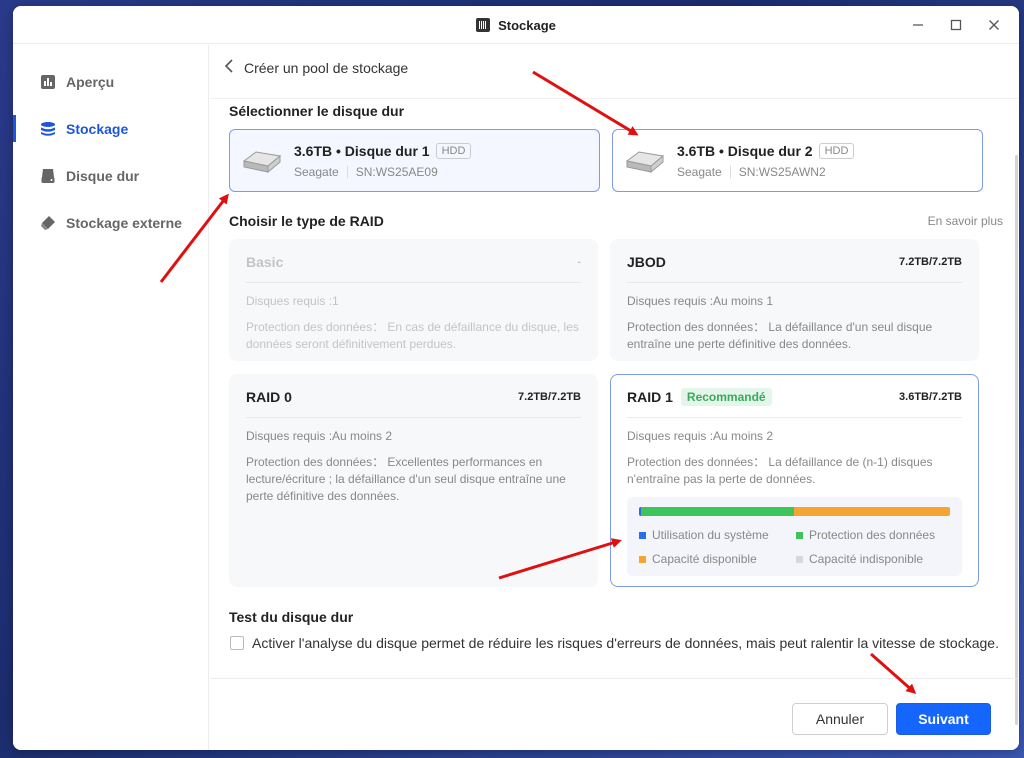 The width and height of the screenshot is (1024, 758). What do you see at coordinates (291, 617) in the screenshot?
I see `test-section-title: Test du disque dur` at bounding box center [291, 617].